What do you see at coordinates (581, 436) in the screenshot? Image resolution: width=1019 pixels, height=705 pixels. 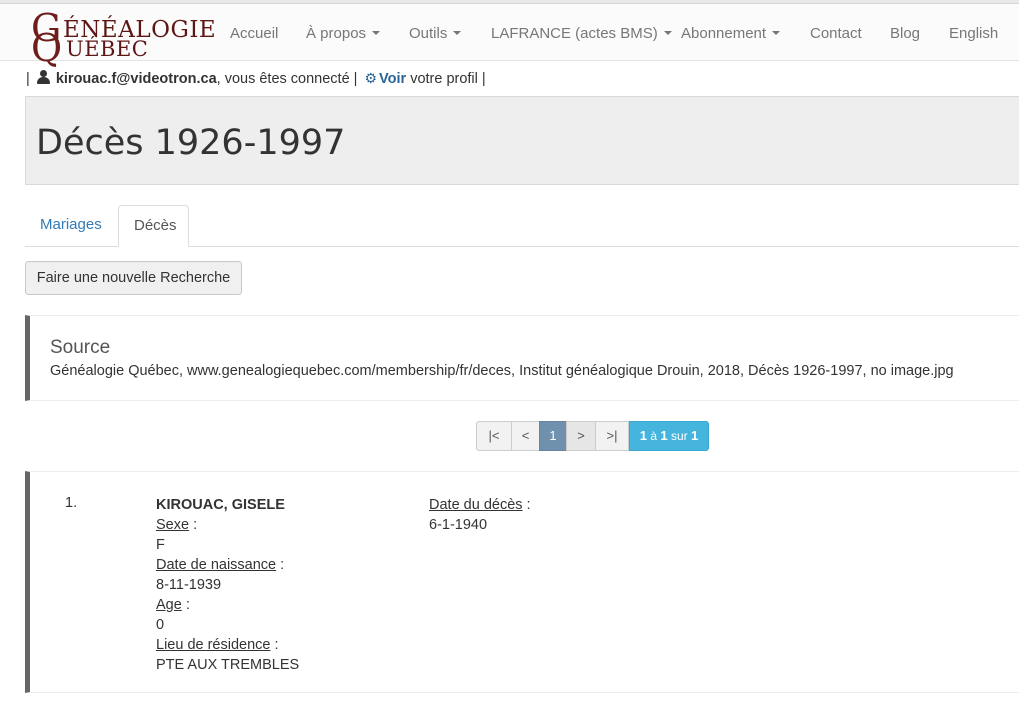 I see `page-next-button: >` at bounding box center [581, 436].